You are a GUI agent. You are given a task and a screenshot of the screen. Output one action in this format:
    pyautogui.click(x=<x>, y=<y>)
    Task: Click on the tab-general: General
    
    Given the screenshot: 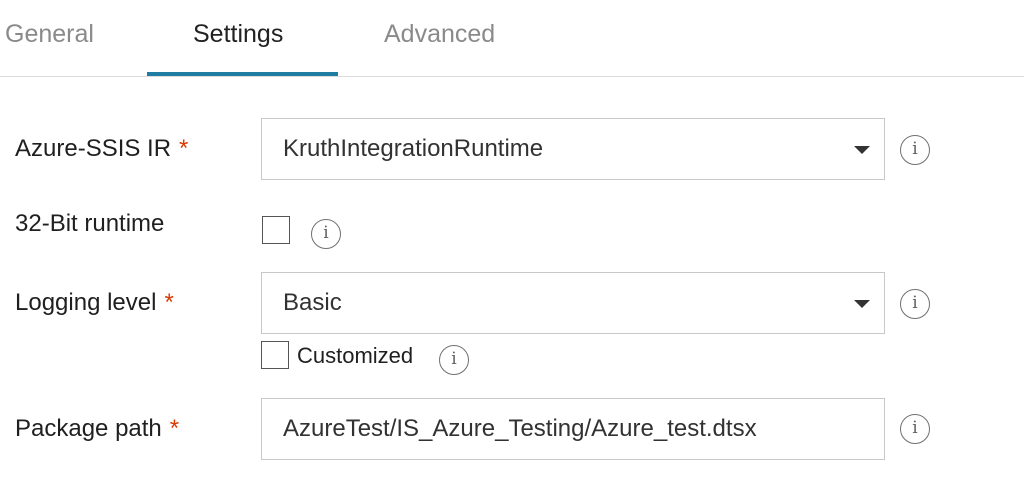 What is the action you would take?
    pyautogui.click(x=49, y=38)
    